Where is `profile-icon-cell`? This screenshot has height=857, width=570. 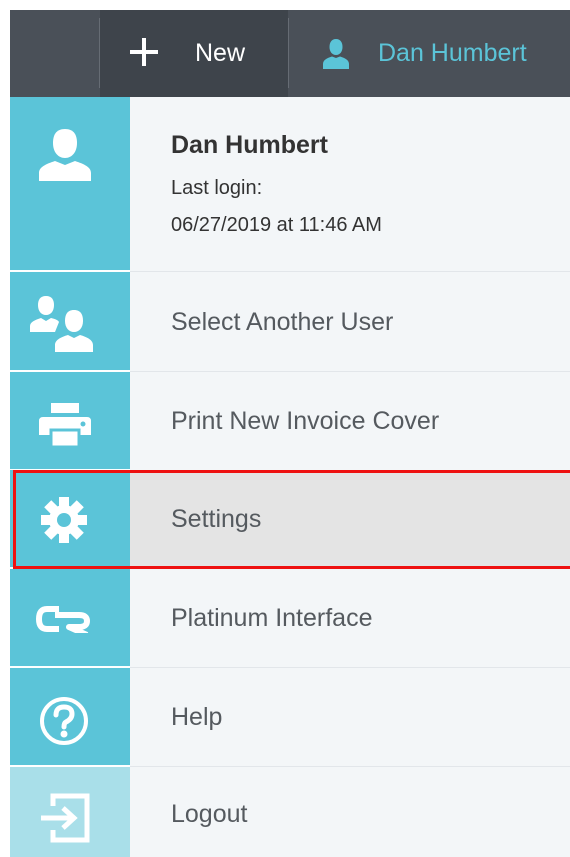
profile-icon-cell is located at coordinates (70, 184).